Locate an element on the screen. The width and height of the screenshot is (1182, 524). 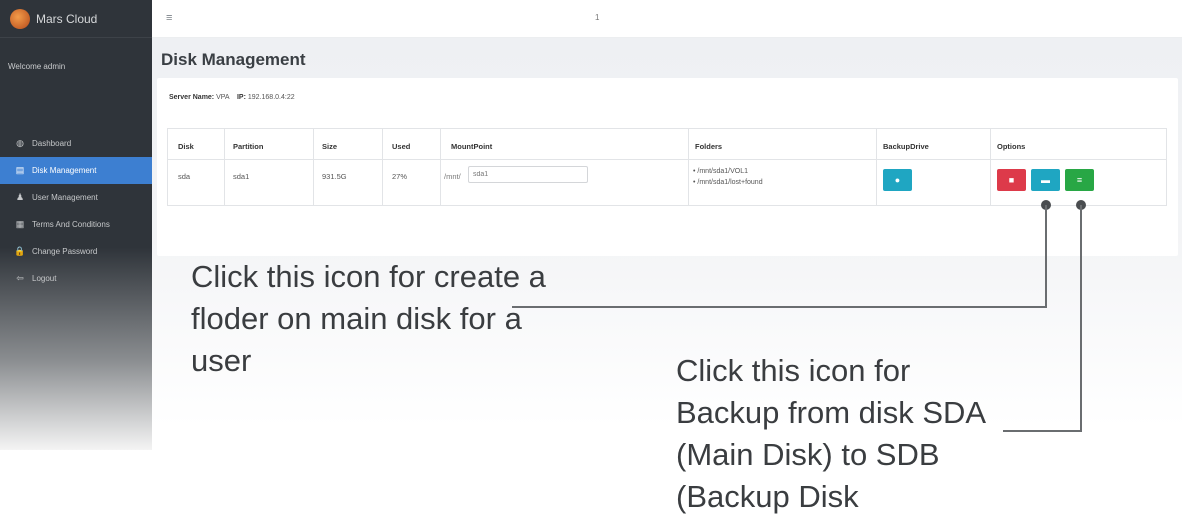
page-title: Disk Management is located at coordinates (233, 59).